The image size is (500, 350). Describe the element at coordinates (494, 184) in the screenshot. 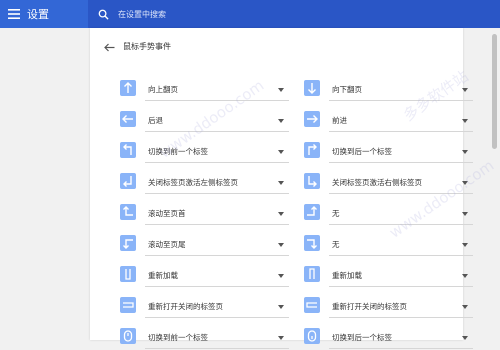

I see `scrollbar` at that location.